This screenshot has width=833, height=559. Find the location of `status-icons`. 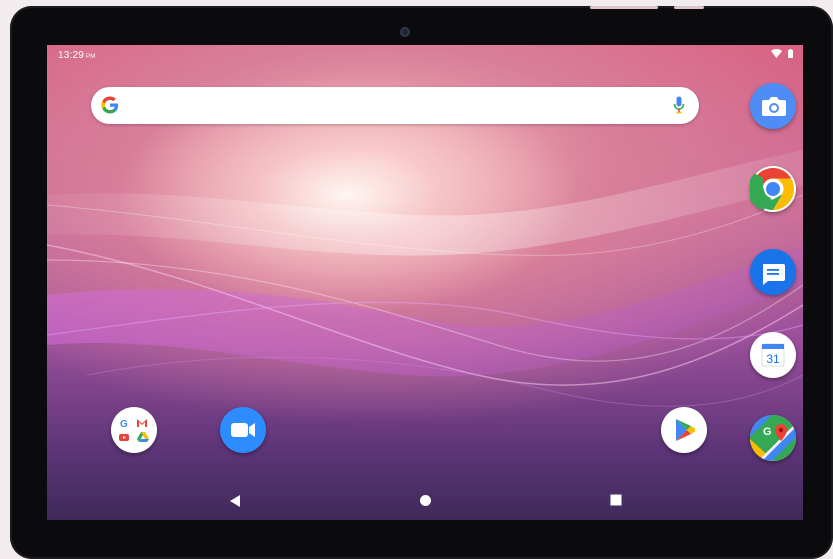

status-icons is located at coordinates (782, 53).